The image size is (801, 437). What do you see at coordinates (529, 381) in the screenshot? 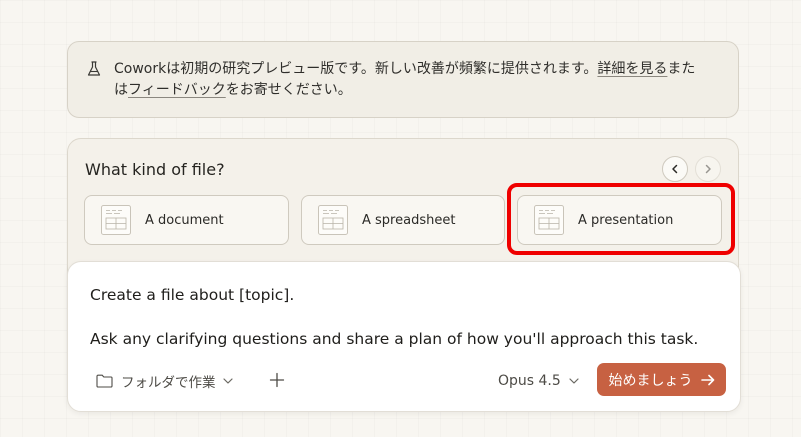
I see `model-label: Opus 4.5` at bounding box center [529, 381].